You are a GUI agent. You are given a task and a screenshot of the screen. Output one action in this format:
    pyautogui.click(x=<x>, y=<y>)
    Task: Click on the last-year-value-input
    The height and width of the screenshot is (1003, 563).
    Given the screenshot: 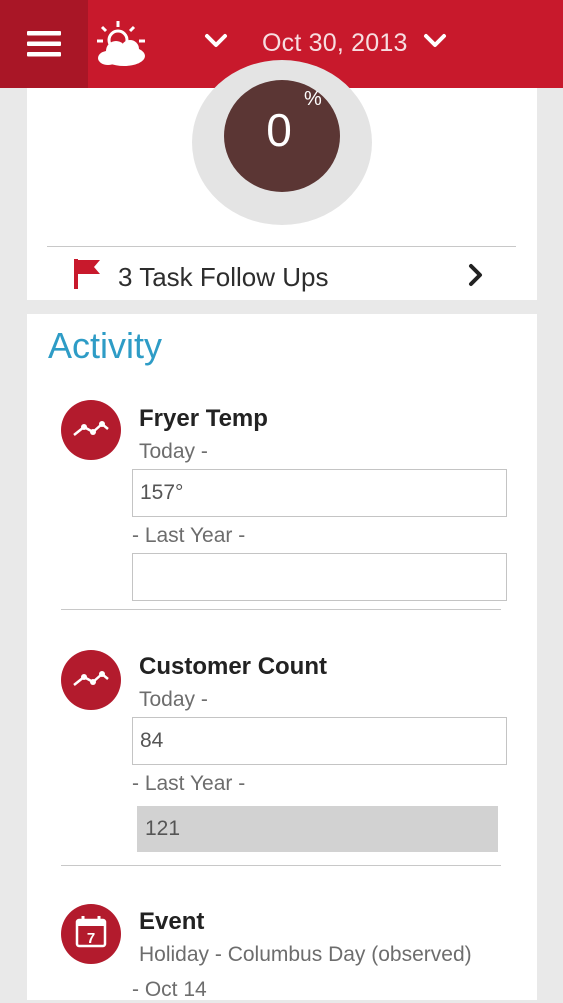 What is the action you would take?
    pyautogui.click(x=319, y=577)
    